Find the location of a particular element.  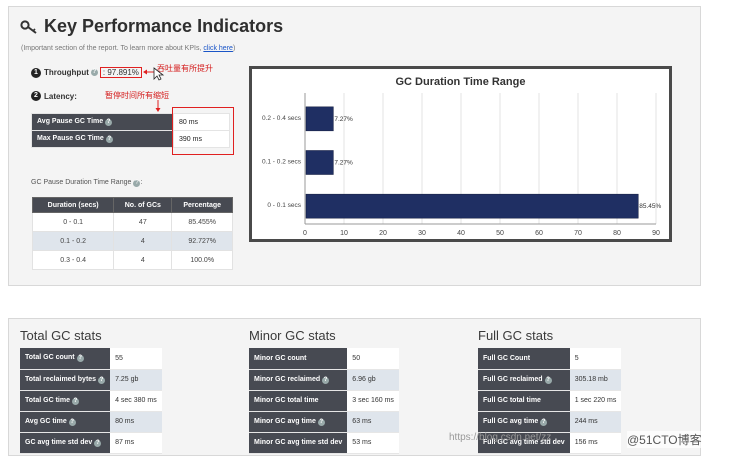

latency-label: Latency: is located at coordinates (60, 96).